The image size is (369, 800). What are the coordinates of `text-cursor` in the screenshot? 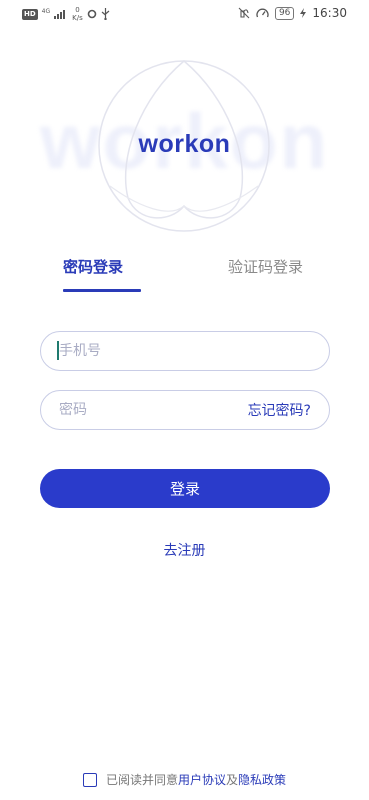 It's located at (58, 350).